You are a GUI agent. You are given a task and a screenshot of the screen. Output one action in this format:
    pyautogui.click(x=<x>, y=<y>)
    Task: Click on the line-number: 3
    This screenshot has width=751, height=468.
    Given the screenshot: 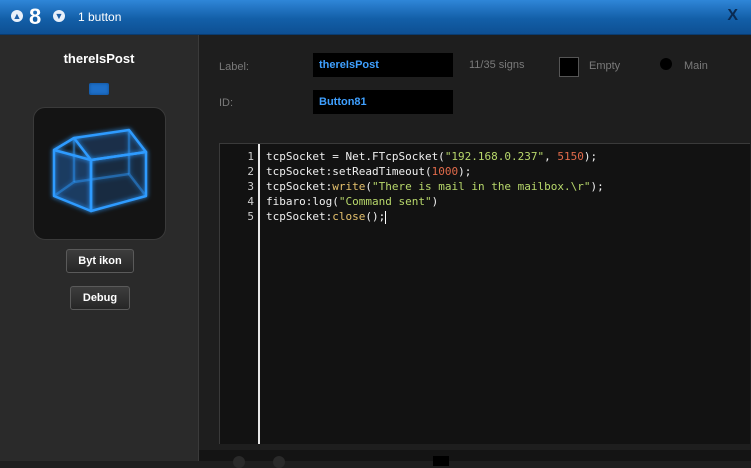 What is the action you would take?
    pyautogui.click(x=250, y=186)
    